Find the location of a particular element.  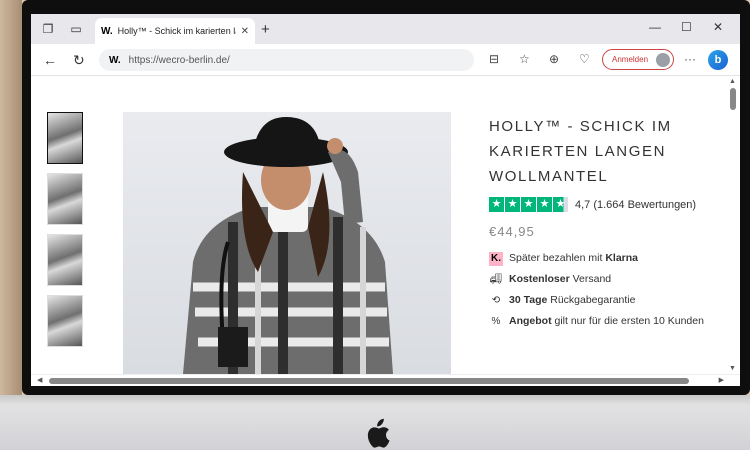

more-menu-icon: ··· is located at coordinates (690, 59).